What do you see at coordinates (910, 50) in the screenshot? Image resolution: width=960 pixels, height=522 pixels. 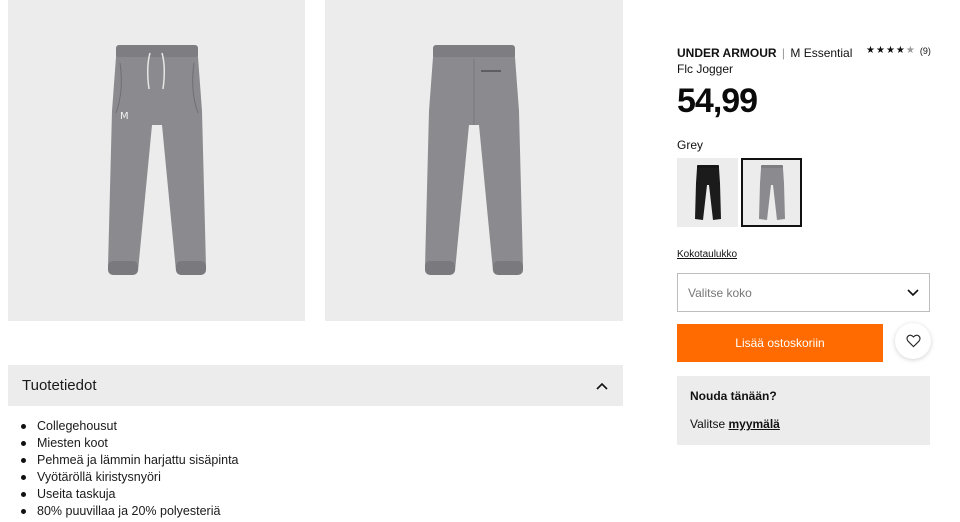 I see `half-star-icon: ★` at bounding box center [910, 50].